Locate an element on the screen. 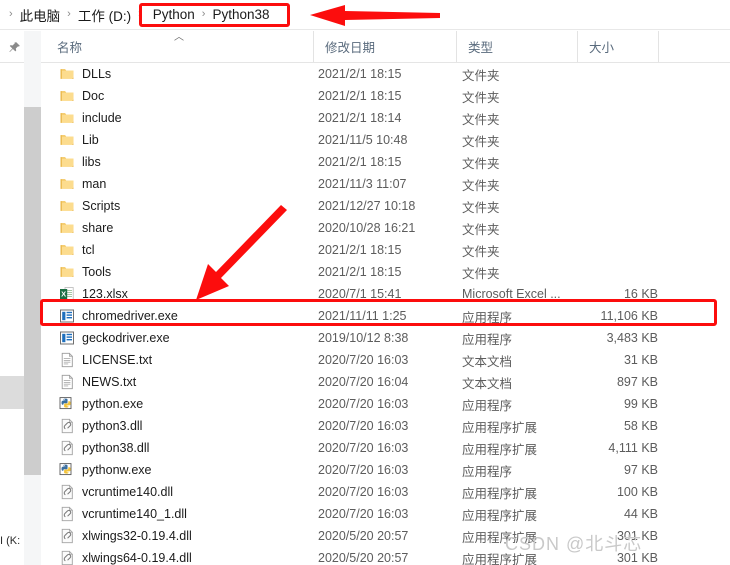  file-row: LICENSE.txt 2020/7/20 16:03 文本文档 31 KB is located at coordinates (385, 360).